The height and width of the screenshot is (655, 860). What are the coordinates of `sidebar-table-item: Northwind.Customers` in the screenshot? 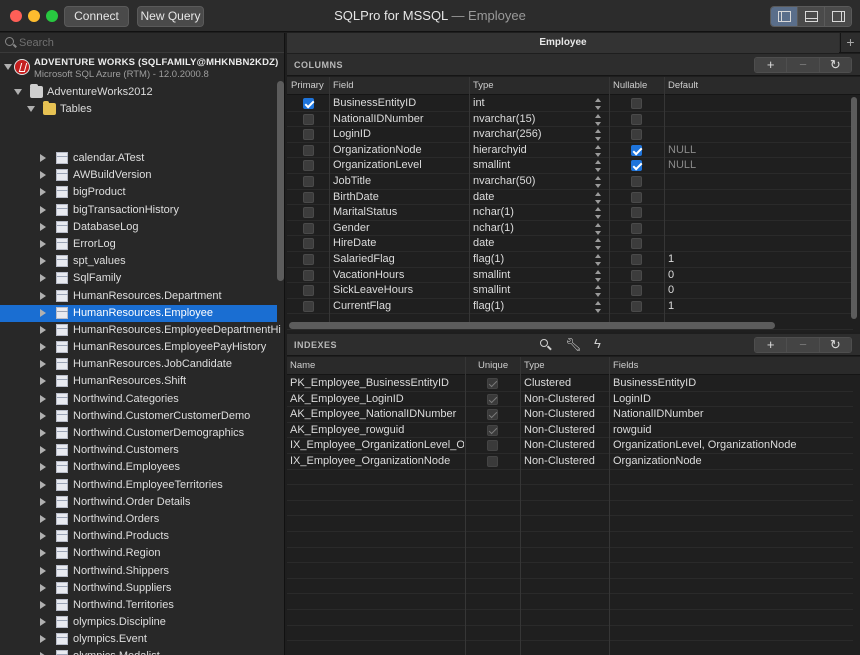 It's located at (138, 450).